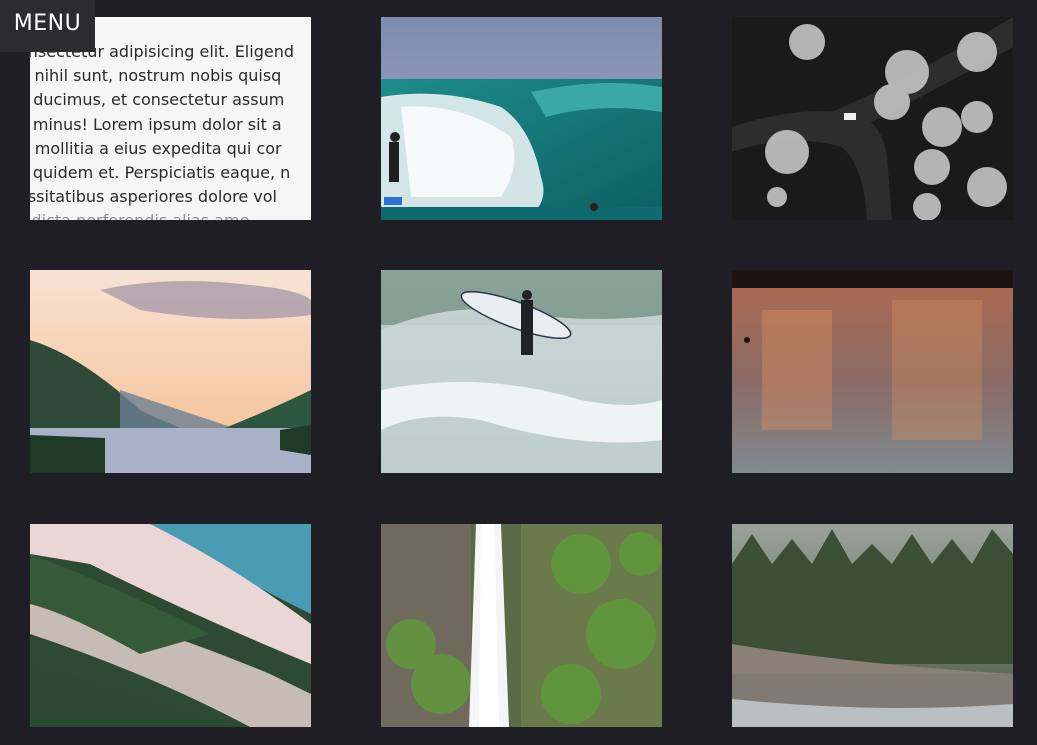 The width and height of the screenshot is (1037, 745). I want to click on lorem-line: o minus! Lorem ipsum dolor sit a, so click(156, 124).